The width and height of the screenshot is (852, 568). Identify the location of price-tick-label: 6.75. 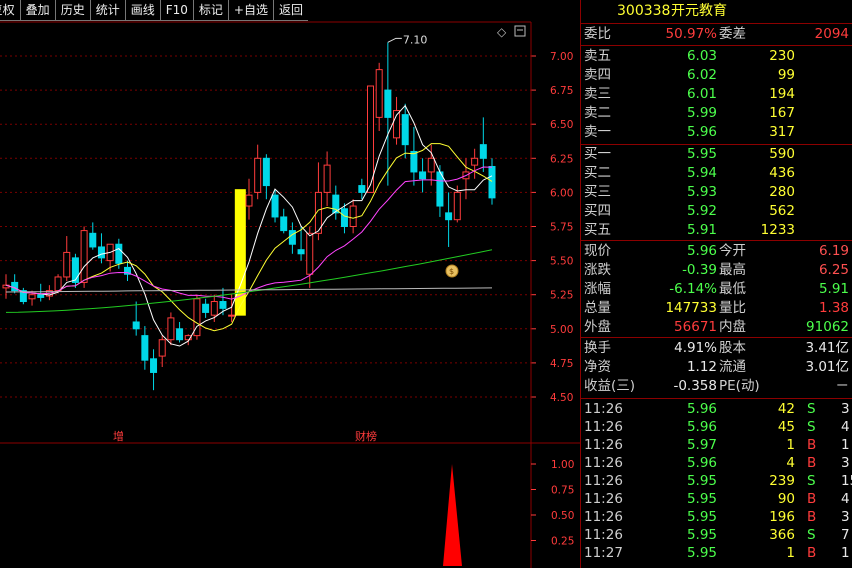
(561, 91).